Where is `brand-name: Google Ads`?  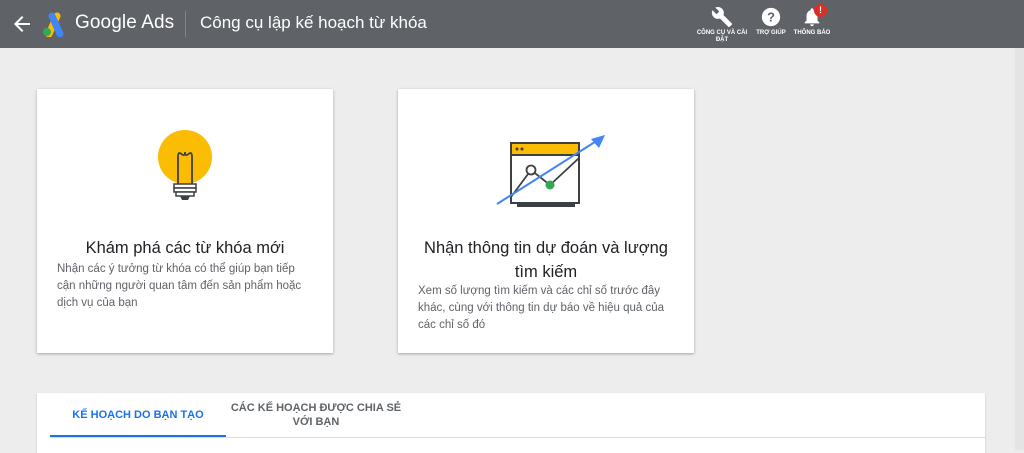 brand-name: Google Ads is located at coordinates (124, 23).